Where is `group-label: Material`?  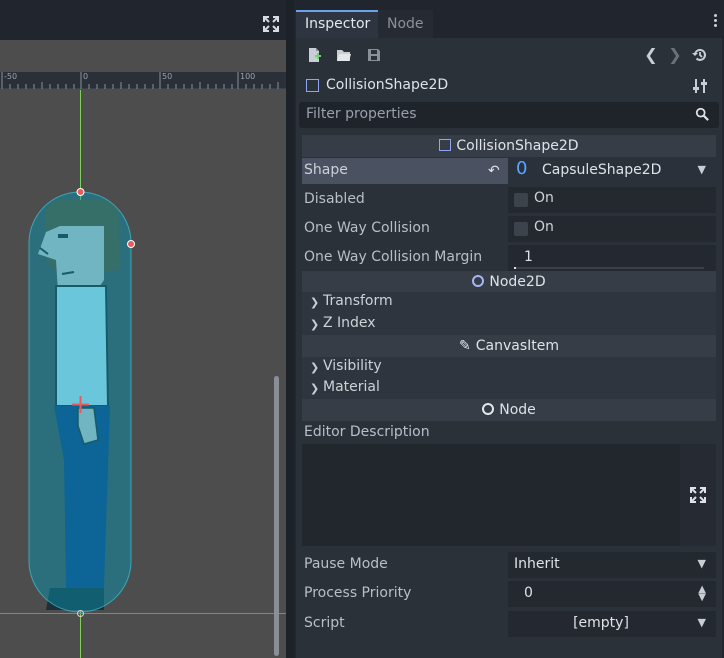
group-label: Material is located at coordinates (351, 387).